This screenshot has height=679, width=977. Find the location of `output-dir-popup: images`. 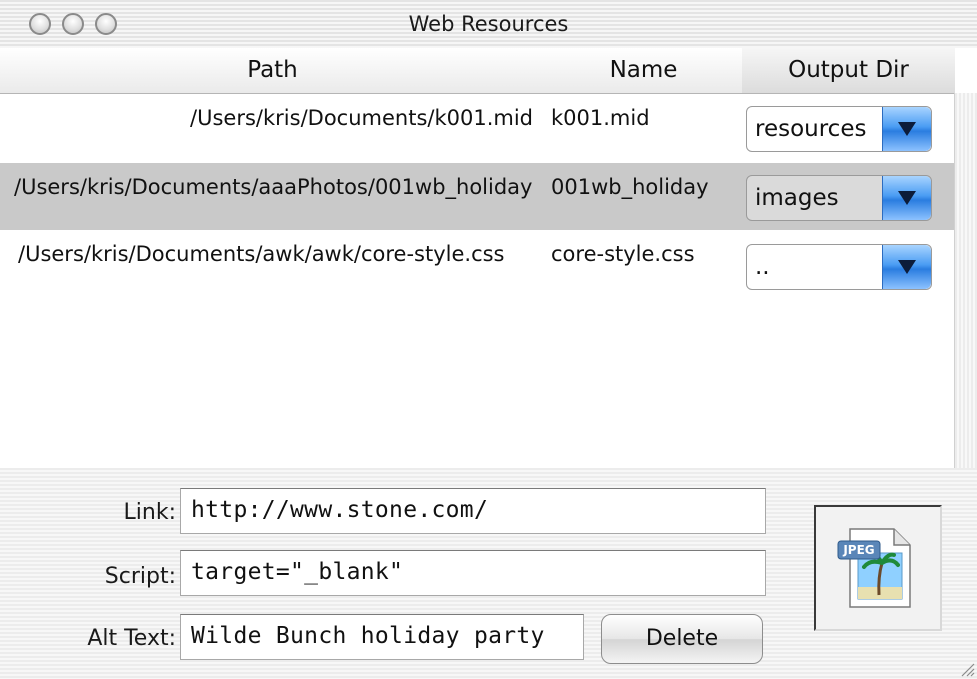

output-dir-popup: images is located at coordinates (839, 198).